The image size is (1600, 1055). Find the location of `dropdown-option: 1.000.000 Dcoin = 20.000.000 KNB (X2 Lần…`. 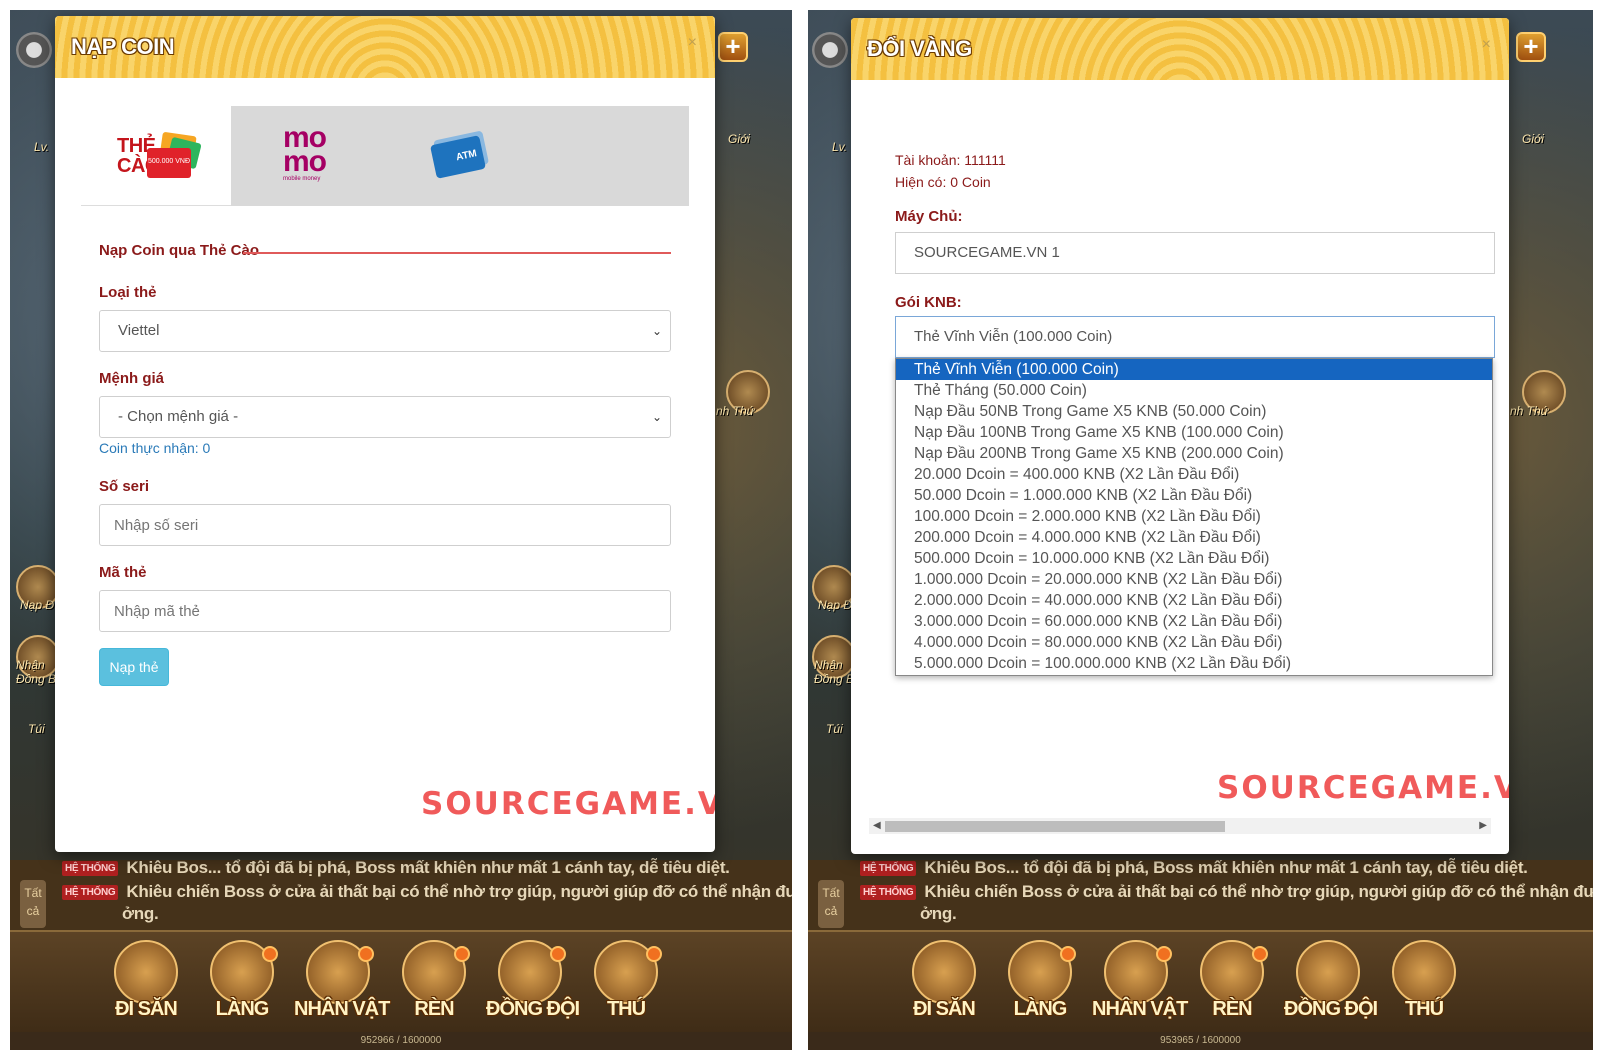

dropdown-option: 1.000.000 Dcoin = 20.000.000 KNB (X2 Lần… is located at coordinates (1194, 579).